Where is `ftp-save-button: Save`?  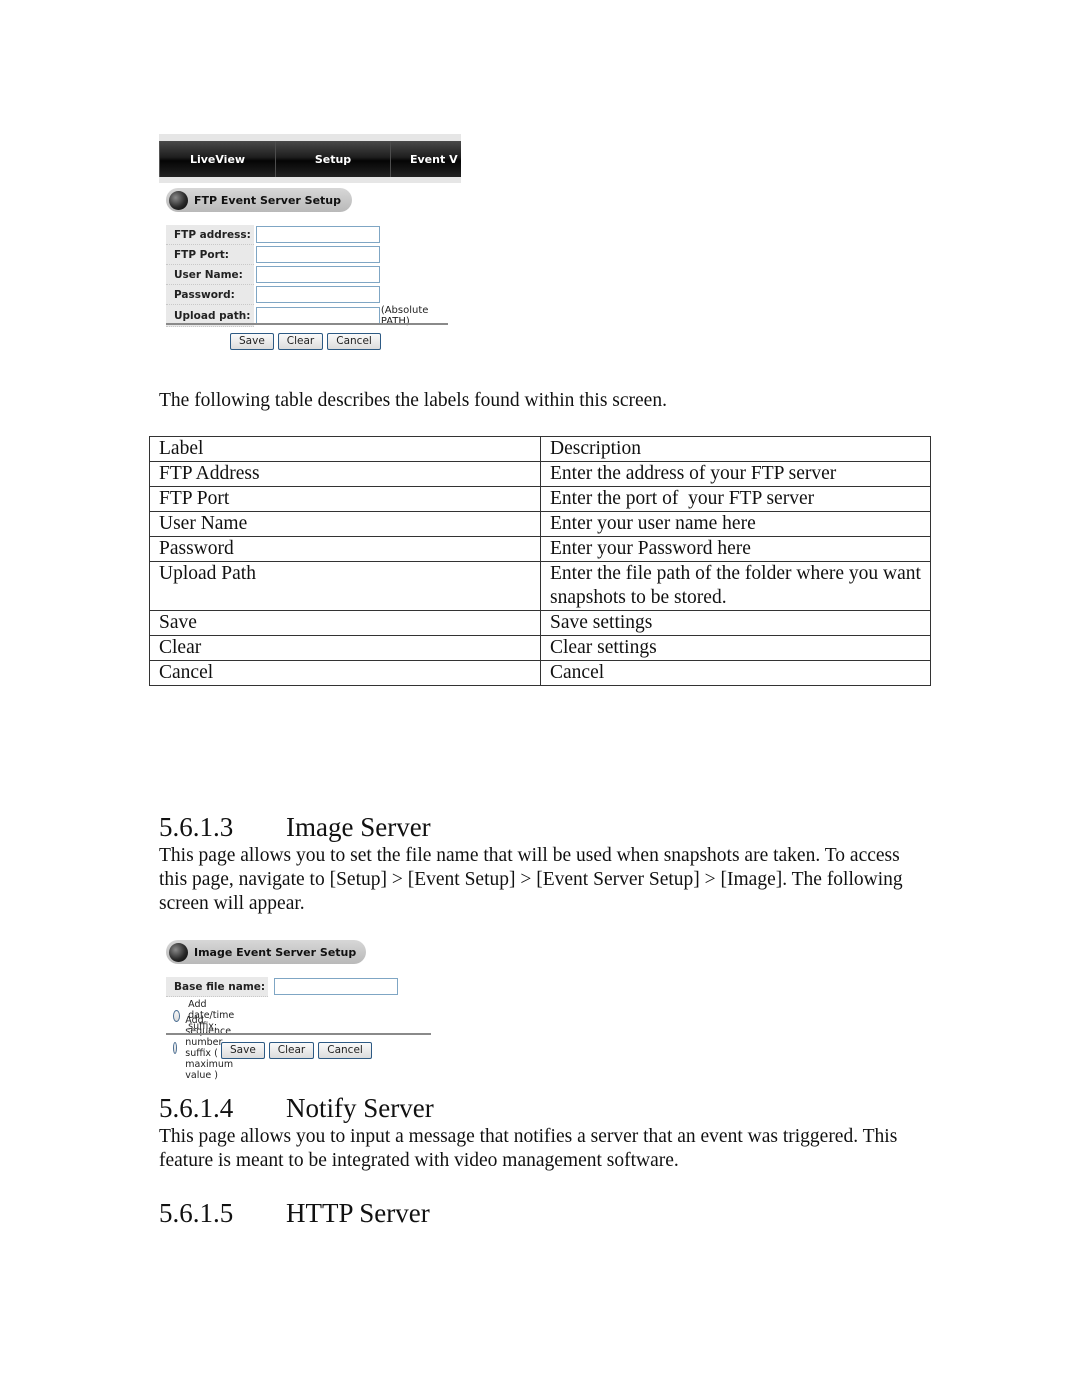 ftp-save-button: Save is located at coordinates (252, 341).